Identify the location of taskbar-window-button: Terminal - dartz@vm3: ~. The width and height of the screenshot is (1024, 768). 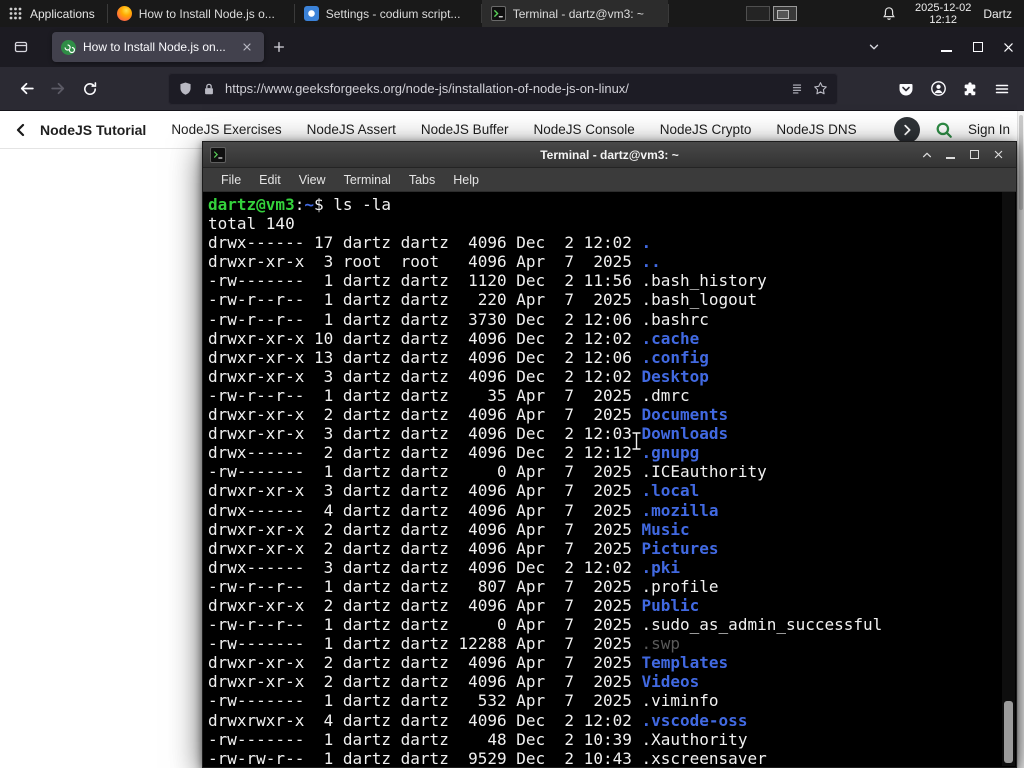
(574, 13).